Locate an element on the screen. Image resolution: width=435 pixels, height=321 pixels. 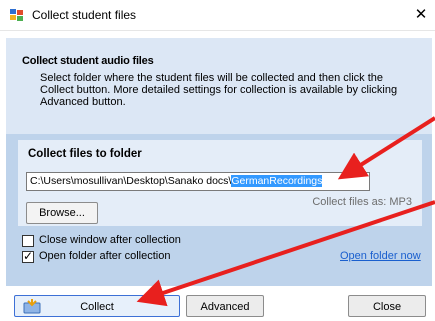
close-window-checkbox is located at coordinates (28, 241).